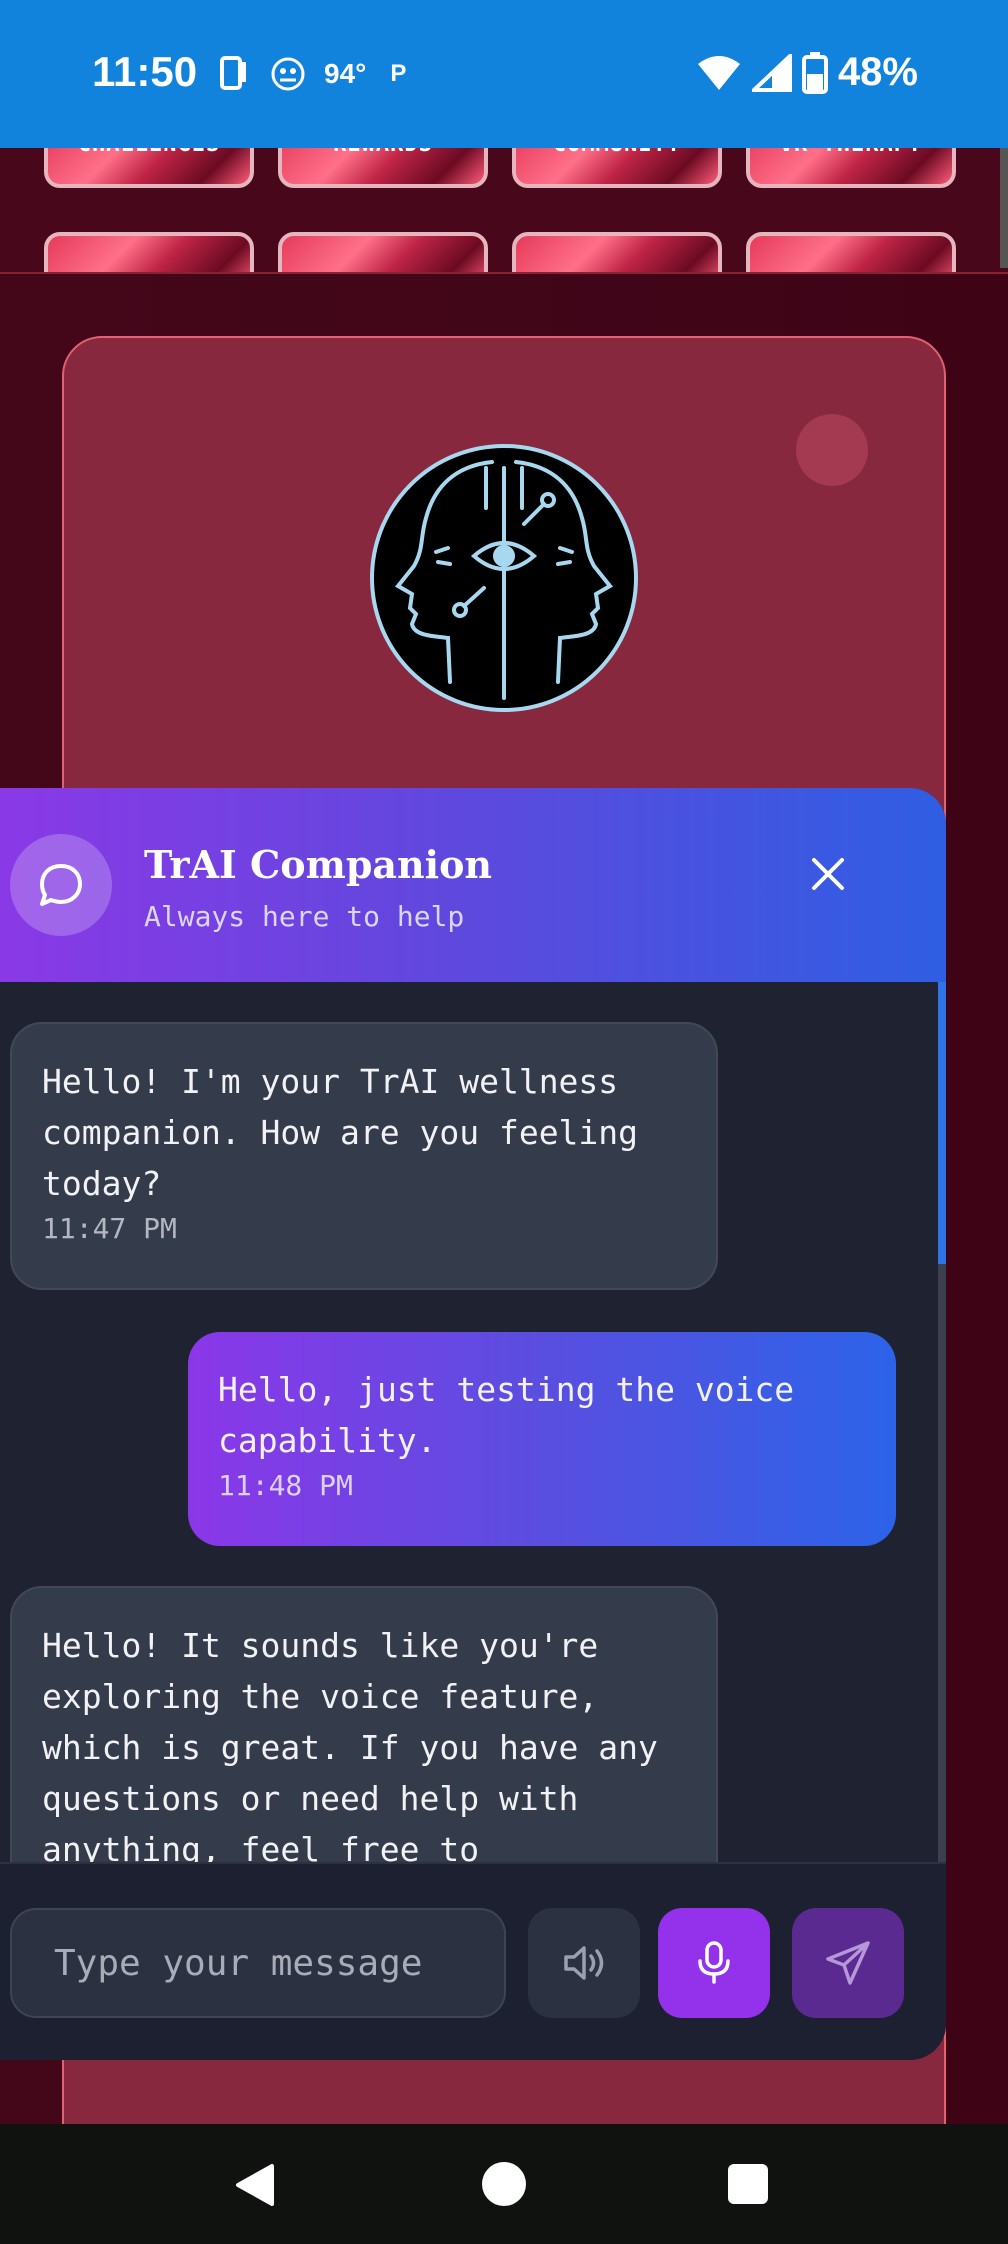 The width and height of the screenshot is (1008, 2244). I want to click on trai-logo, so click(504, 578).